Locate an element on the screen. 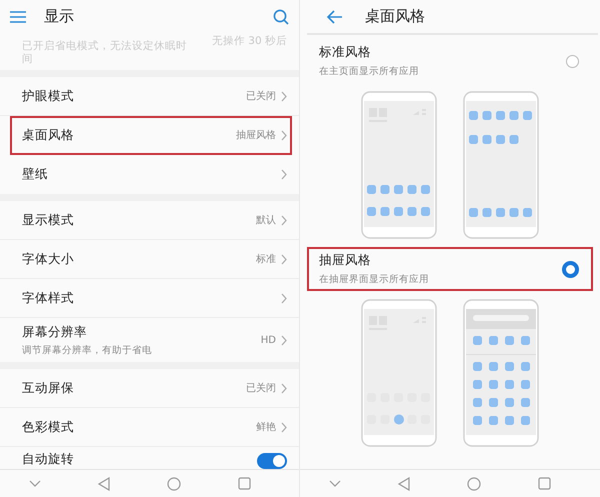  option-title: 抽屉风格 is located at coordinates (345, 260).